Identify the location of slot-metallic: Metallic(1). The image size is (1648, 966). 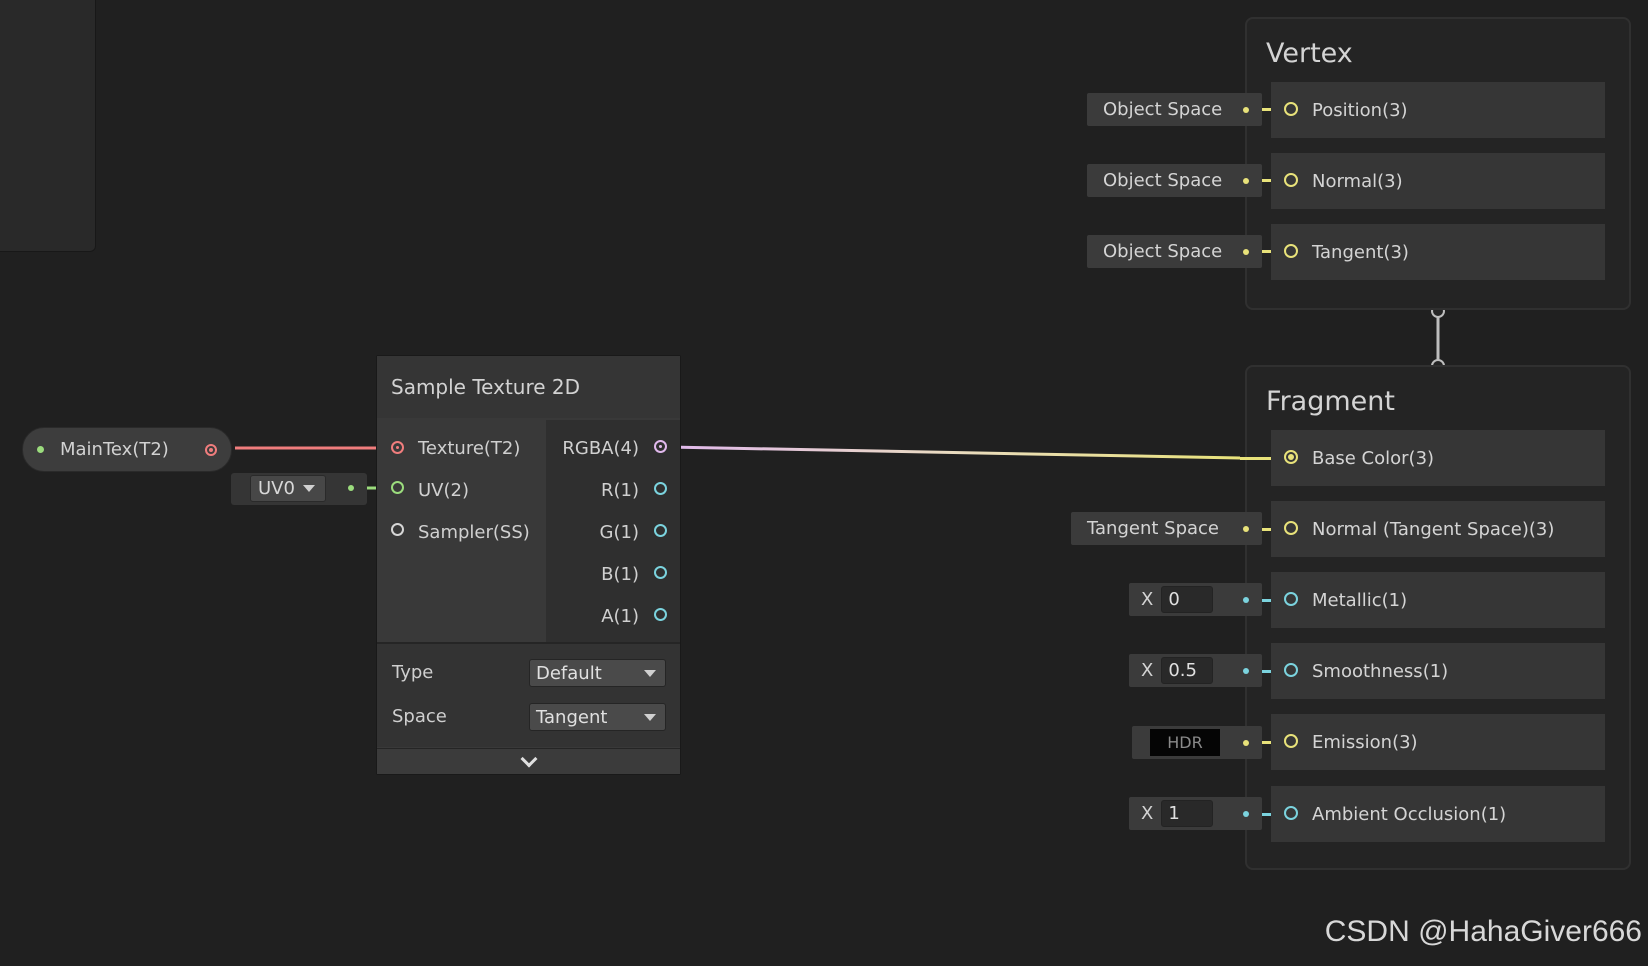
(1438, 600).